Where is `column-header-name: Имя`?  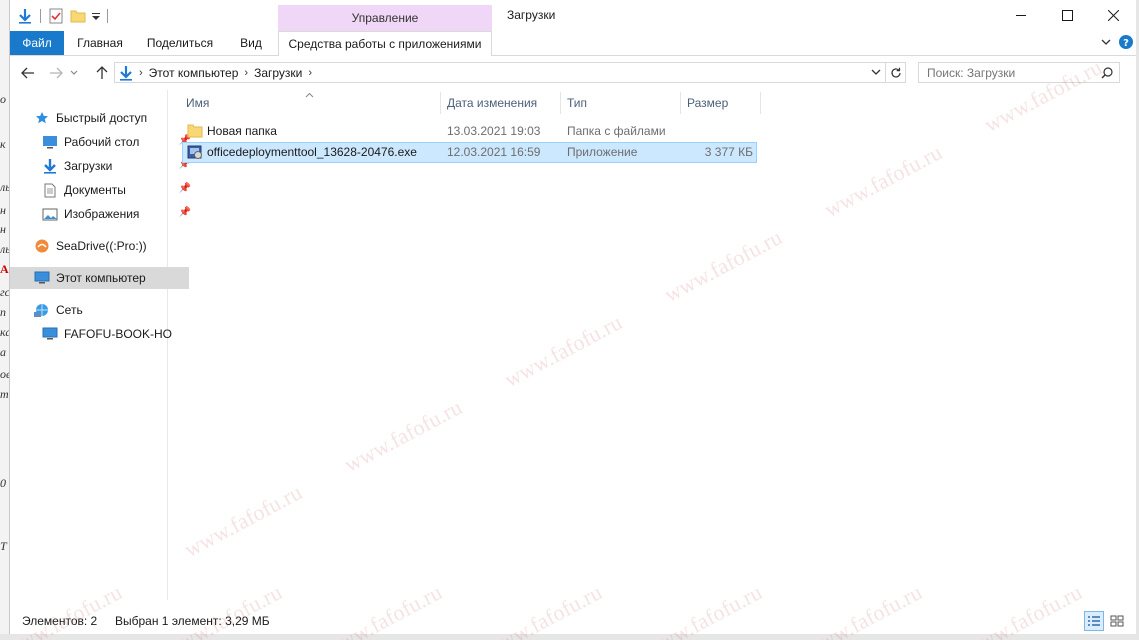
column-header-name: Имя is located at coordinates (311, 103).